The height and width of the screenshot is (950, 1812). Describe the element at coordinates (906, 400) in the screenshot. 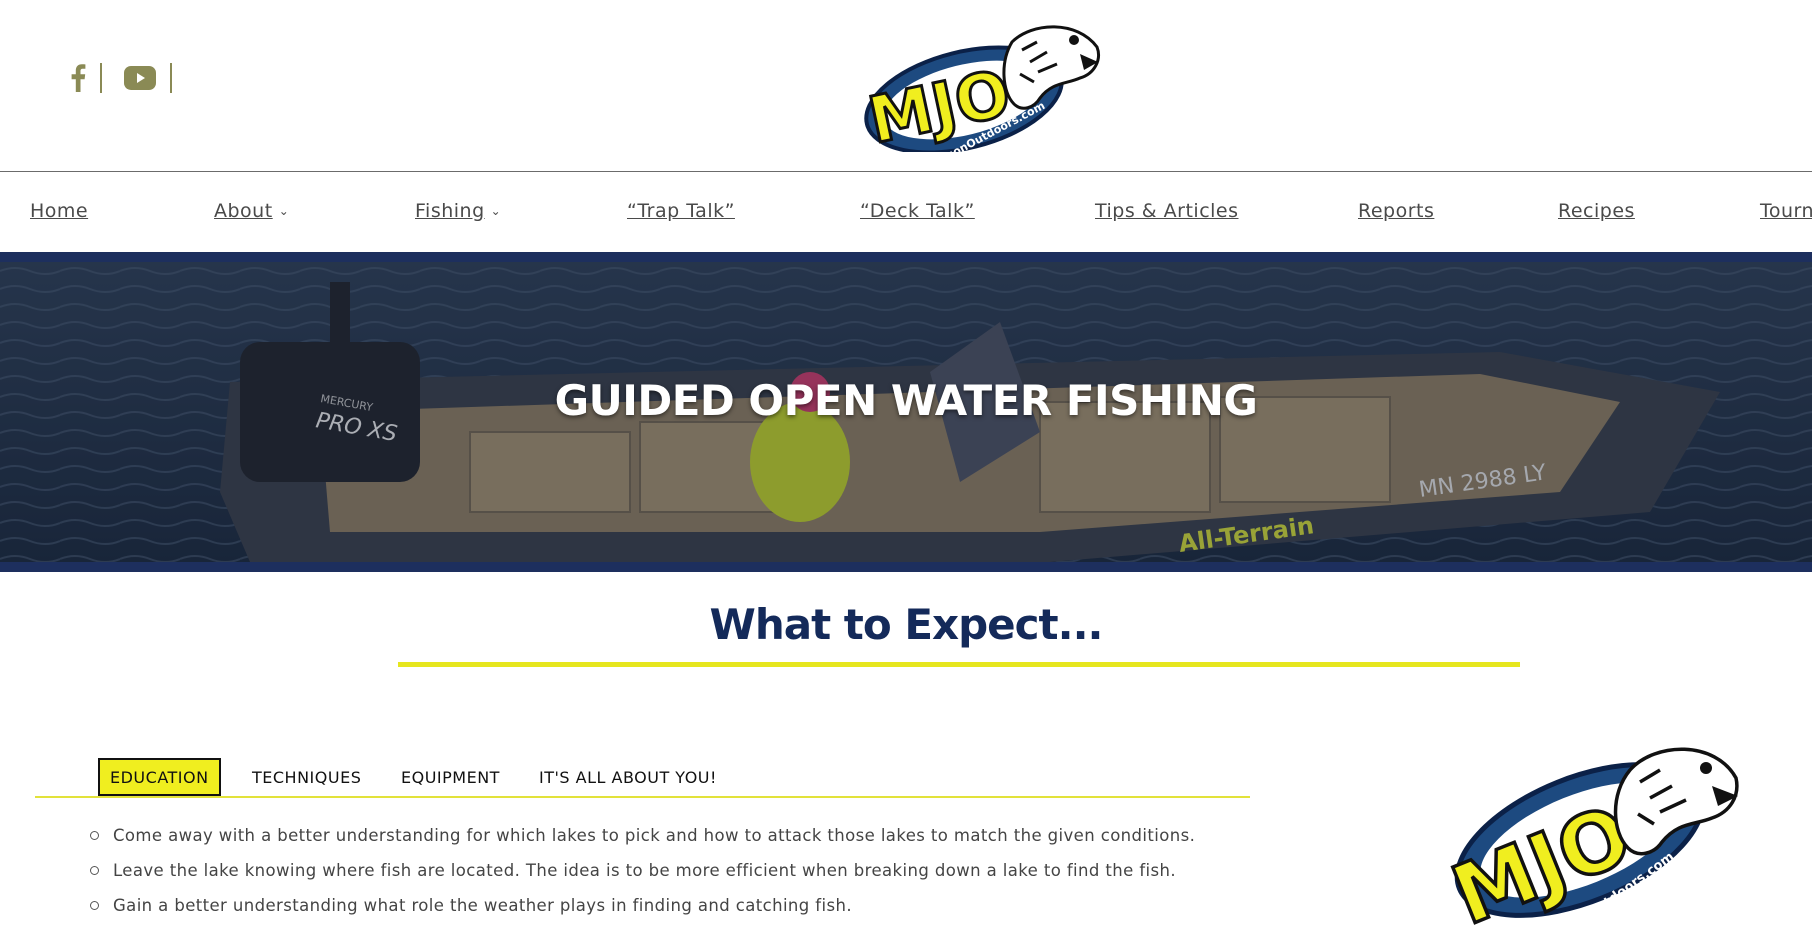

I see `hero-title: GUIDED OPEN WATER FISHING` at that location.